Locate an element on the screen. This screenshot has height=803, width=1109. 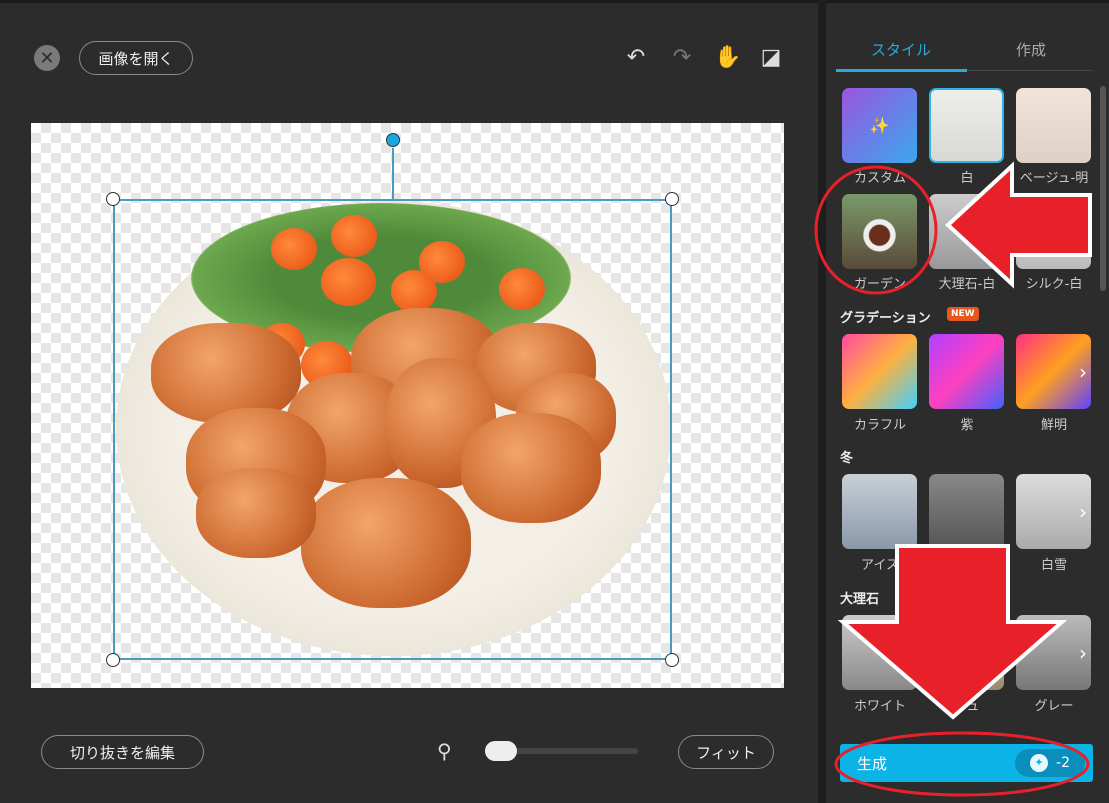
style-label: グレー is located at coordinates (1054, 706).